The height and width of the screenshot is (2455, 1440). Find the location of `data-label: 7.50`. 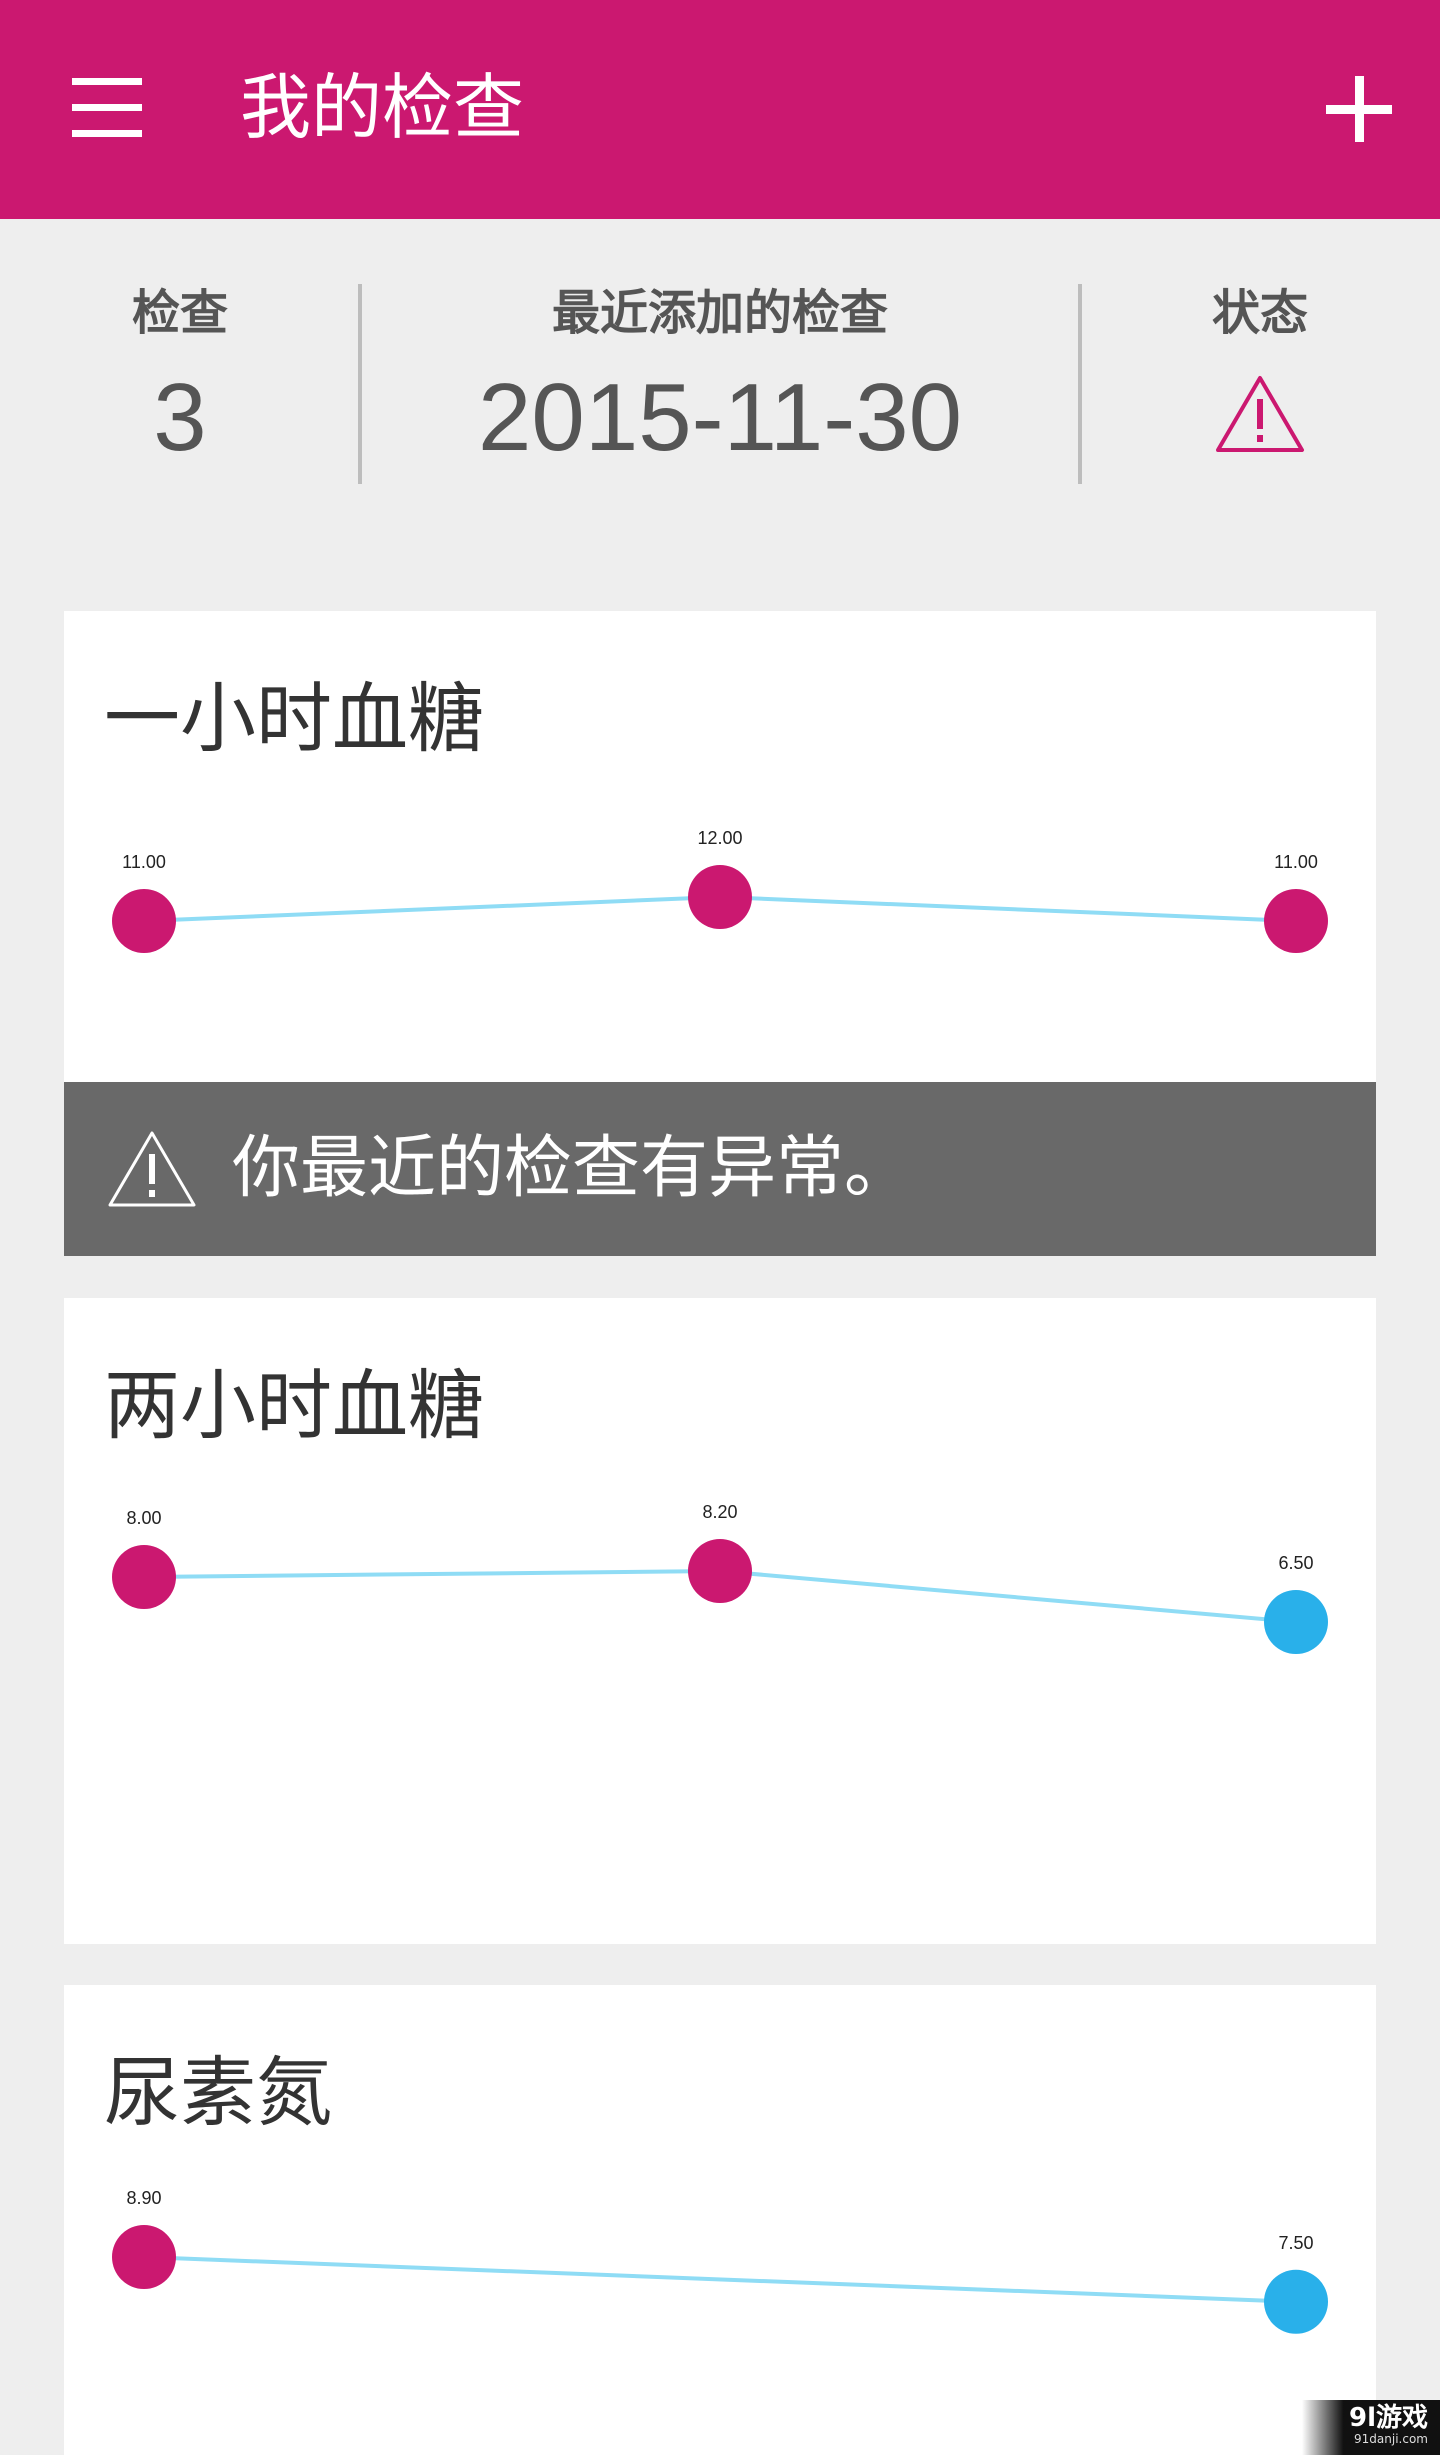

data-label: 7.50 is located at coordinates (1295, 2243).